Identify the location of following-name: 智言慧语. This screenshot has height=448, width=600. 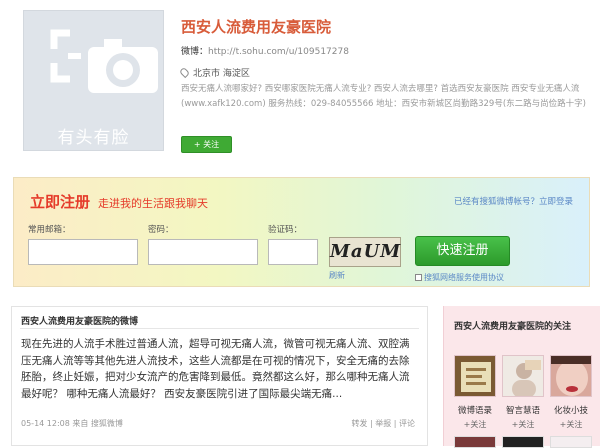
(523, 410).